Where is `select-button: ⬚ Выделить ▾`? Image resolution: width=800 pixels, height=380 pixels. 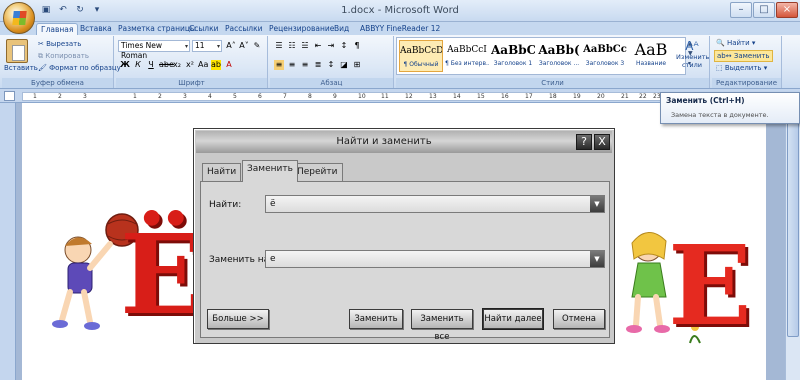 select-button: ⬚ Выделить ▾ is located at coordinates (741, 68).